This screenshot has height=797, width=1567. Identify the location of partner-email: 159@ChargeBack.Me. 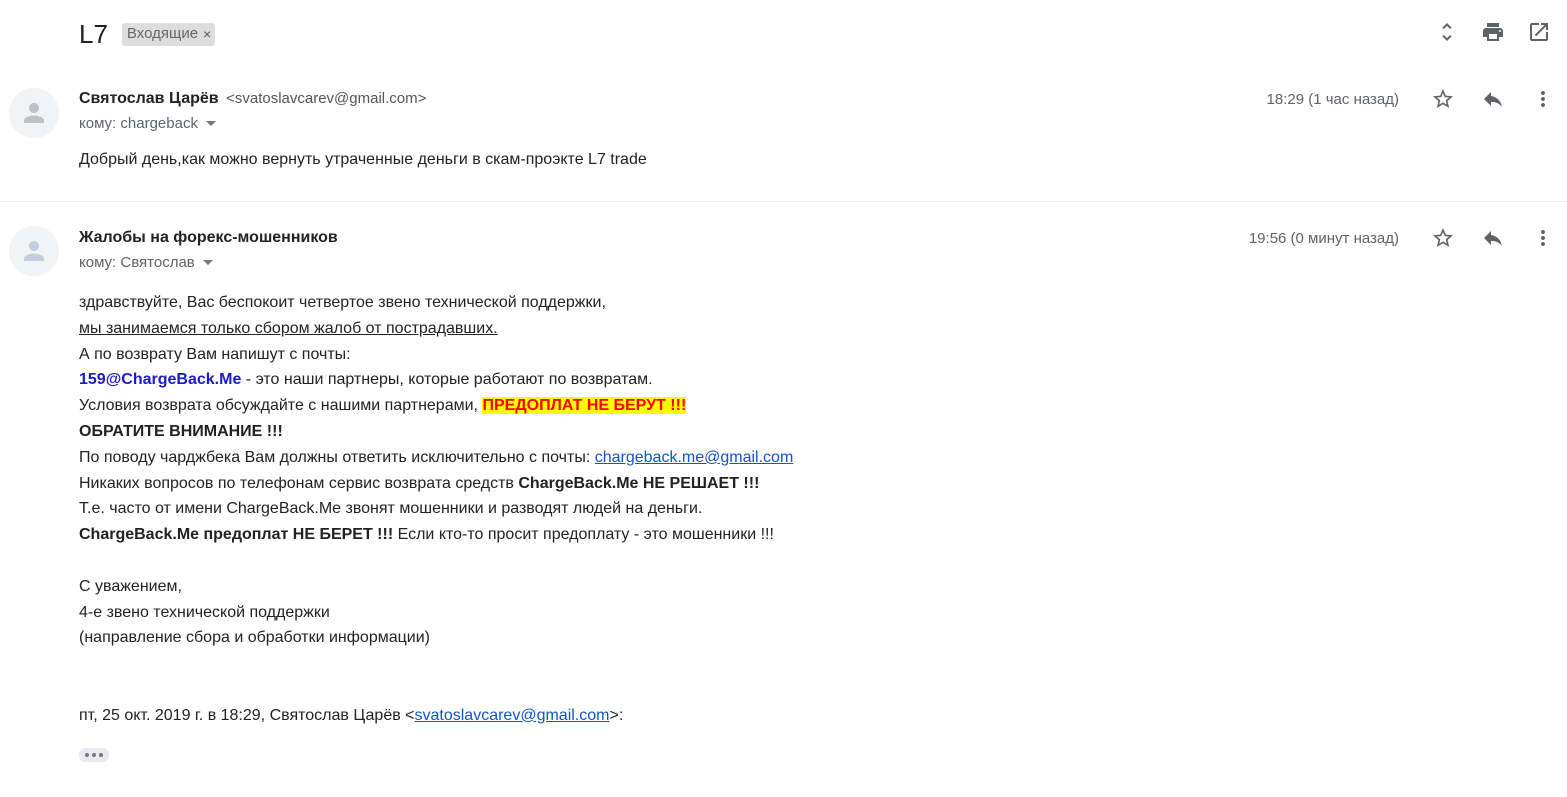
(160, 380).